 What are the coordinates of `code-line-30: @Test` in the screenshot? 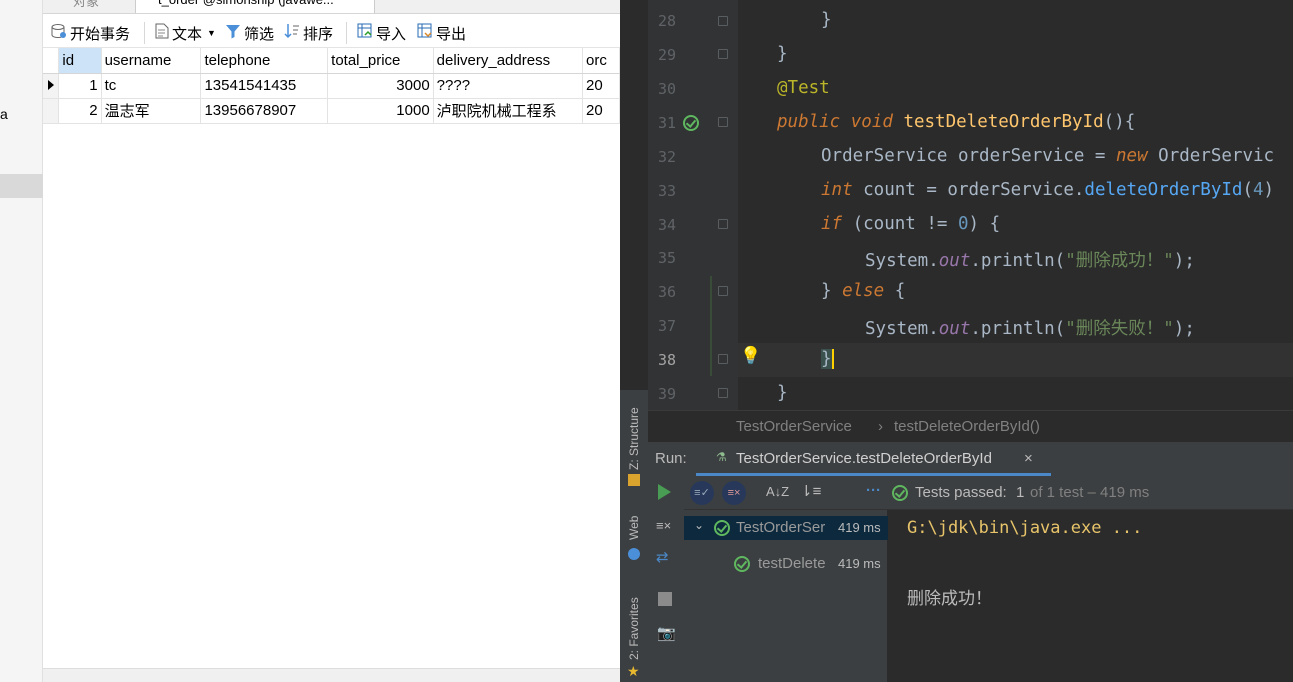 It's located at (803, 88).